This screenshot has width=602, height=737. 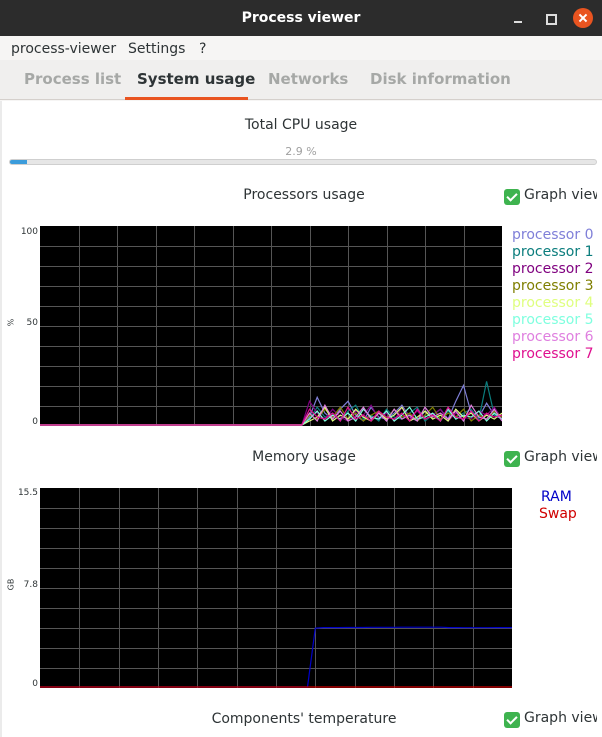 I want to click on legend-processor-6: processor 6, so click(x=553, y=337).